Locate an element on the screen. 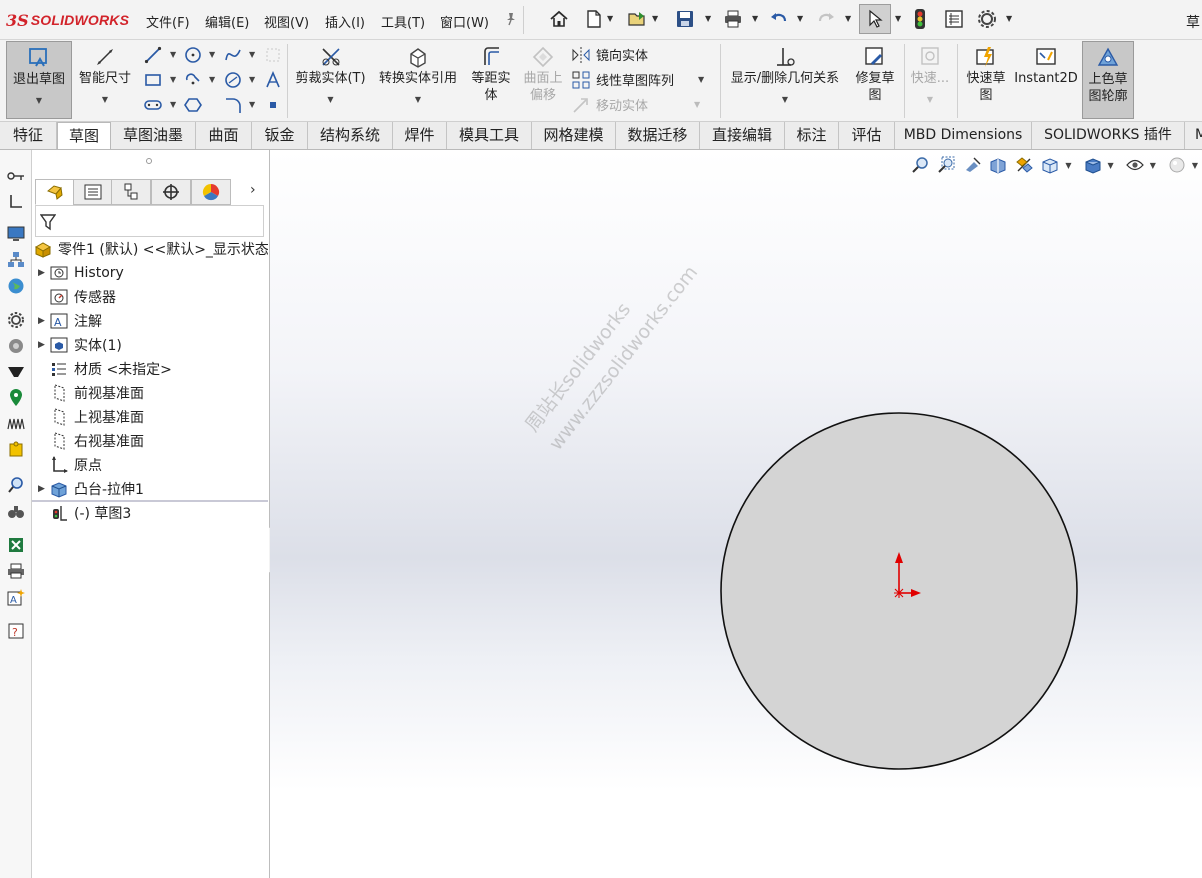  pin-icon is located at coordinates (511, 19).